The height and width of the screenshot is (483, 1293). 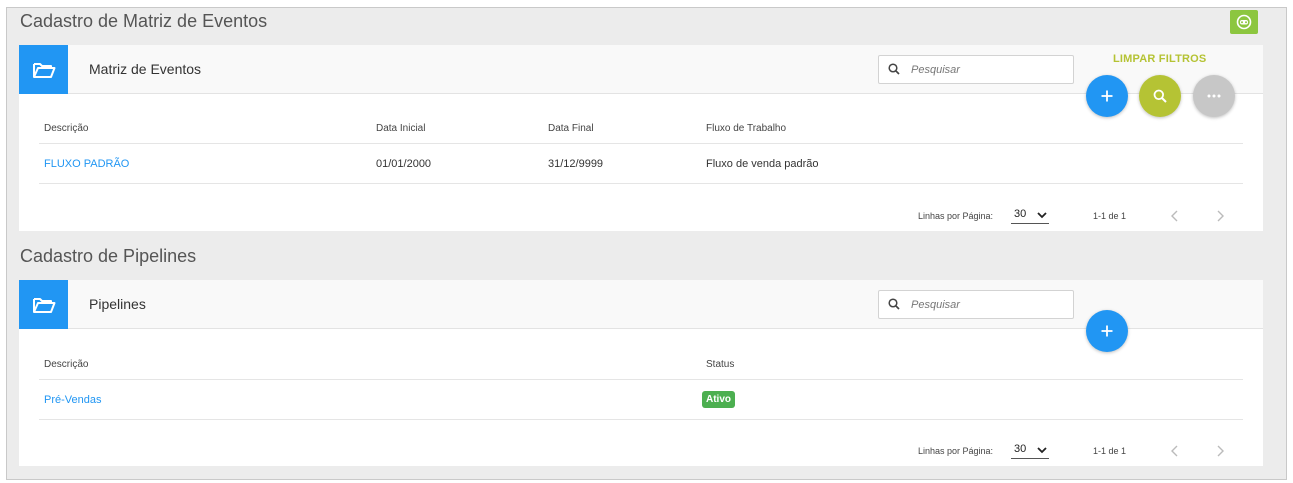 What do you see at coordinates (718, 399) in the screenshot?
I see `status-badge: Ativo` at bounding box center [718, 399].